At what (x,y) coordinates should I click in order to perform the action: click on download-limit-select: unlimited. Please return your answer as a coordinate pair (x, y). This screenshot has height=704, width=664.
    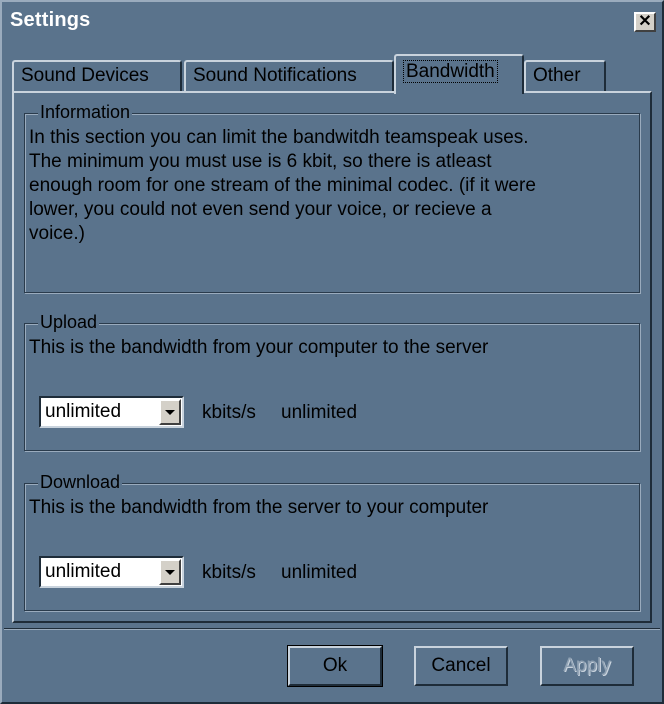
    Looking at the image, I should click on (111, 572).